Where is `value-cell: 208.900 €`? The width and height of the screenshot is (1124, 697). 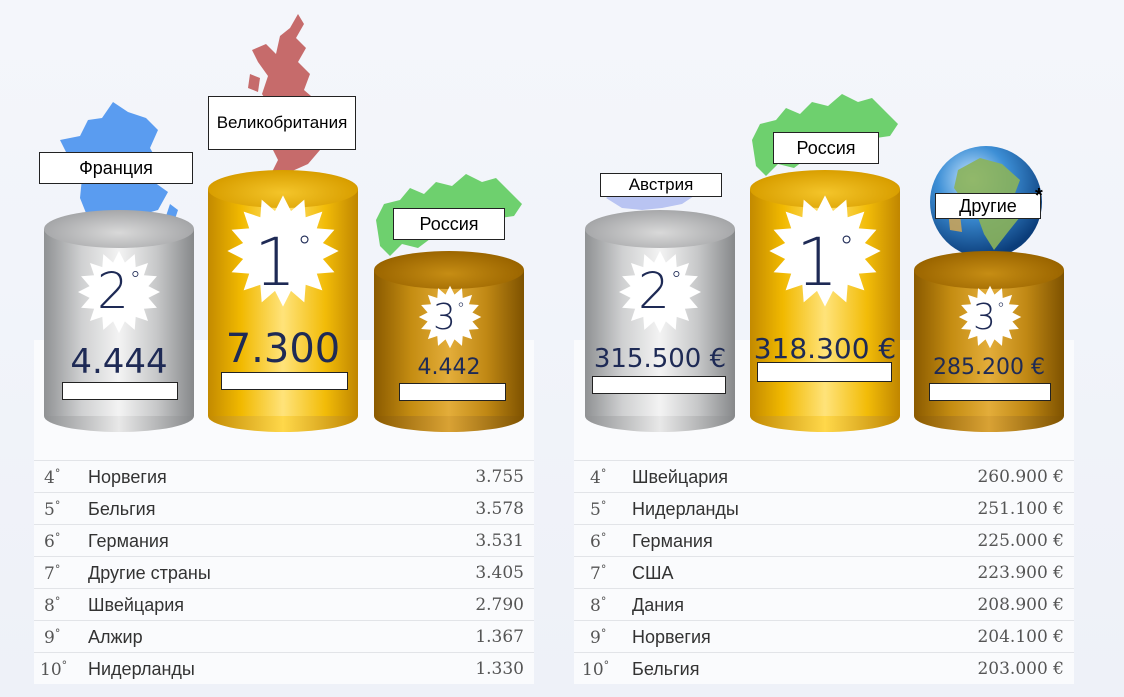
value-cell: 208.900 € is located at coordinates (1020, 605).